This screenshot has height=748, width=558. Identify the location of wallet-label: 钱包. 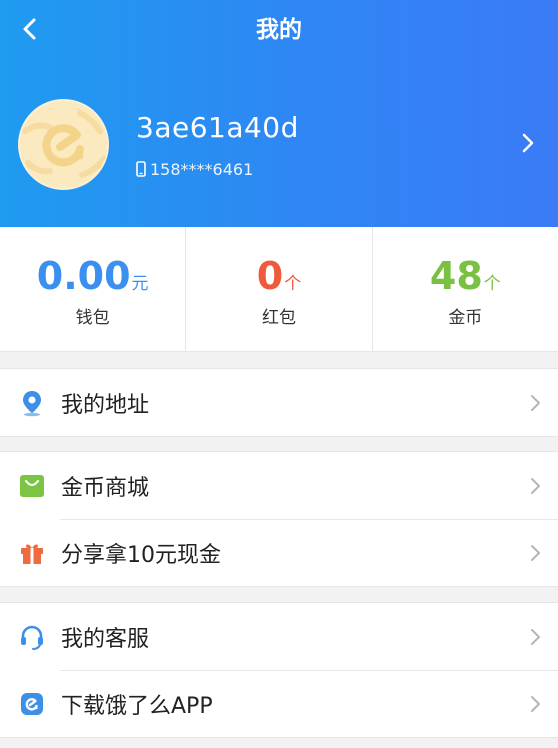
(92, 318).